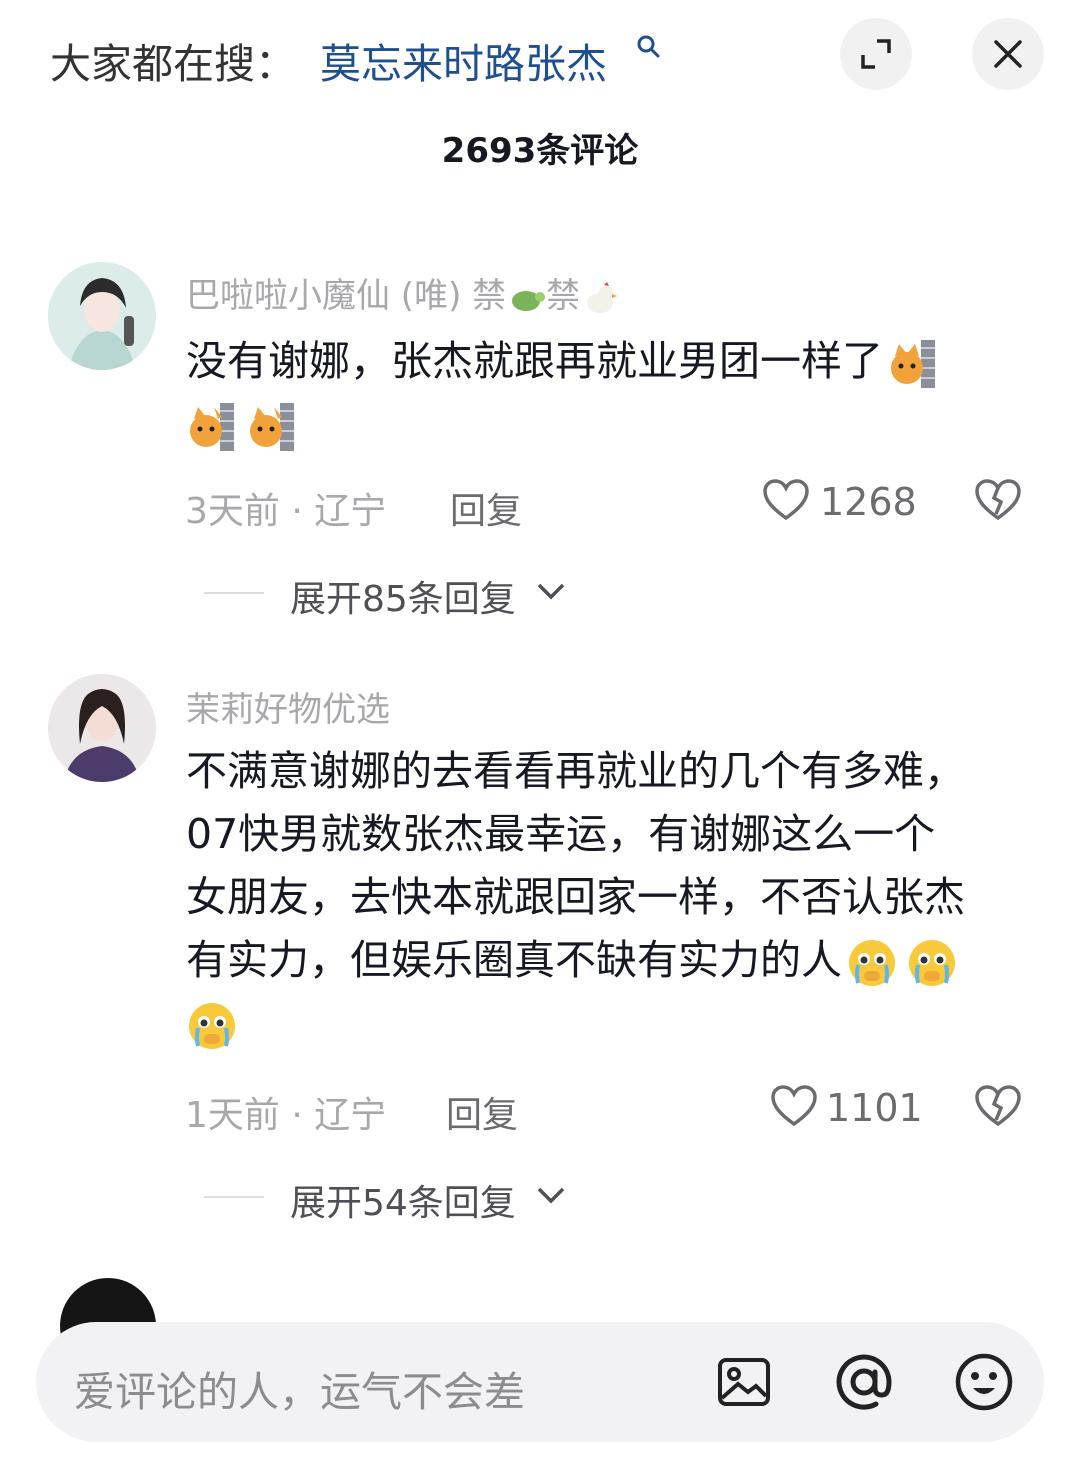  Describe the element at coordinates (616, 393) in the screenshot. I see `comment-text: 没有谢娜，张杰就跟再就业男团一样了` at that location.